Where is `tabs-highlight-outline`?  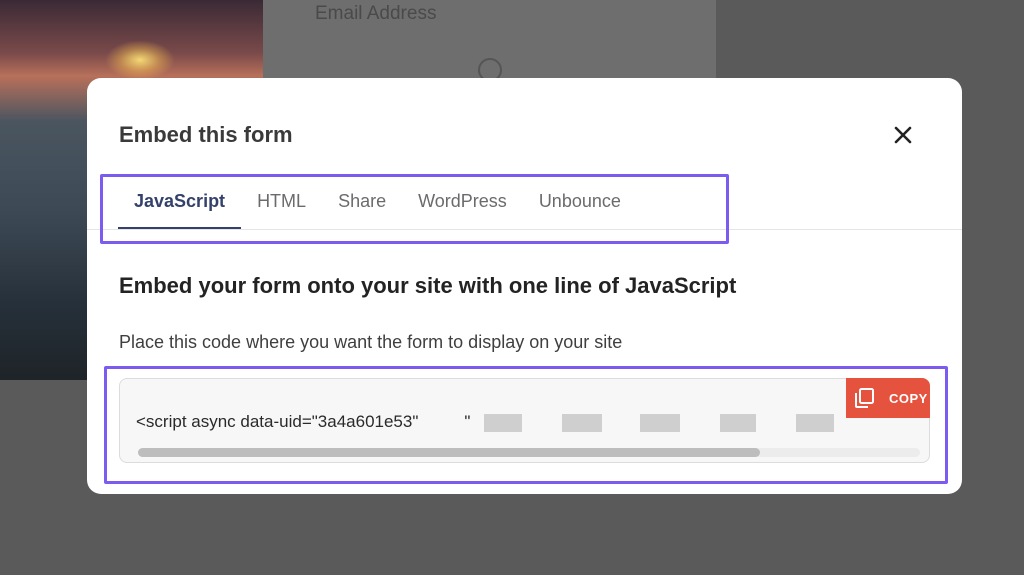
tabs-highlight-outline is located at coordinates (414, 209).